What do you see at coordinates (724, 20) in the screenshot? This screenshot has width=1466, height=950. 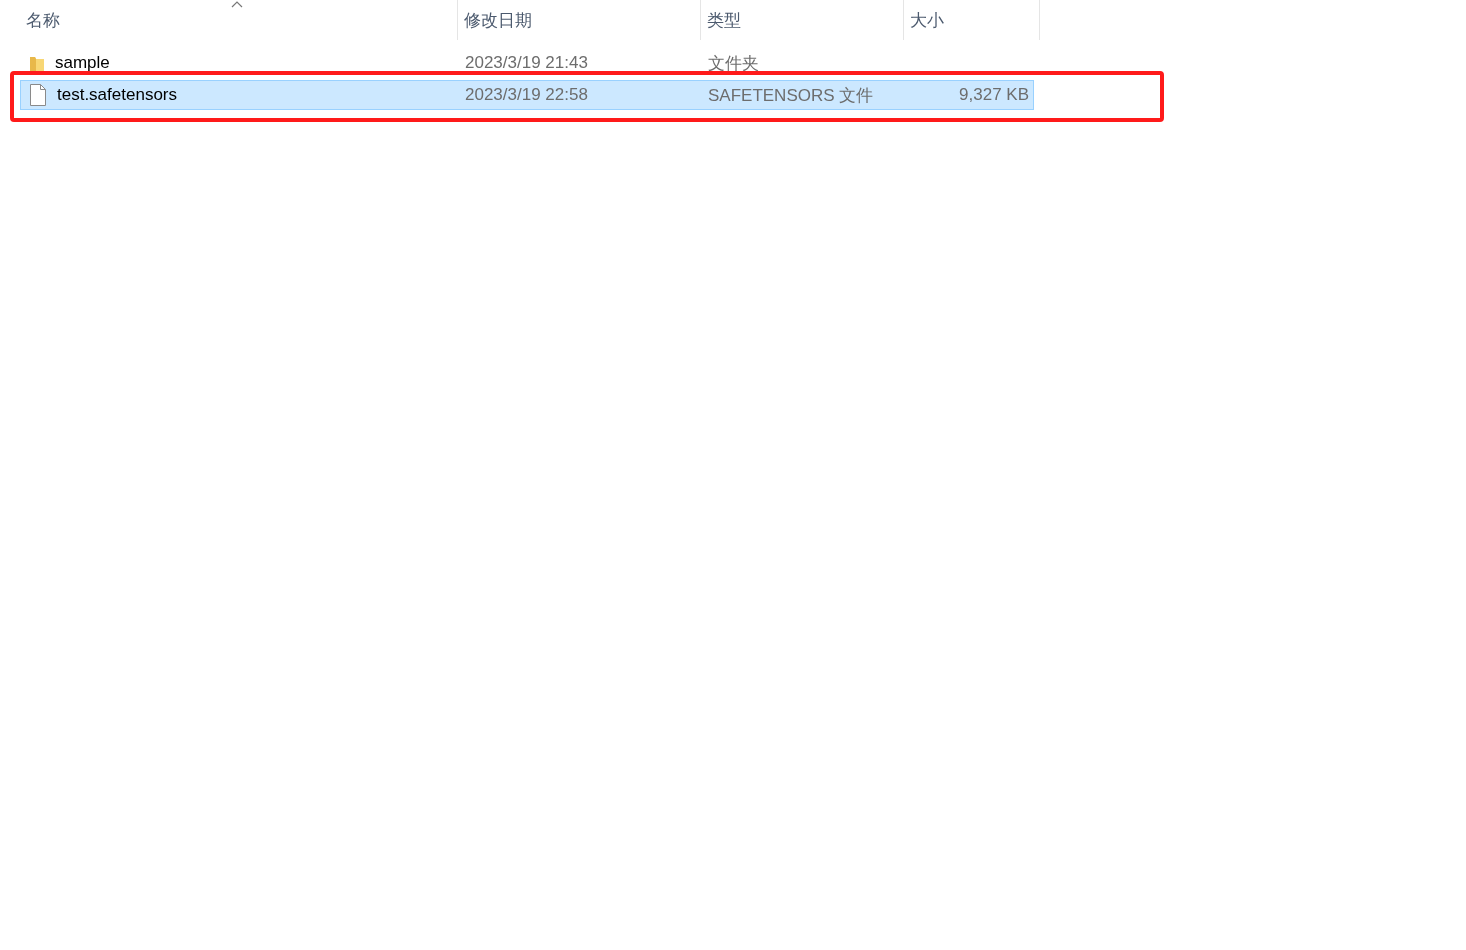 I see `column-header: 类型` at bounding box center [724, 20].